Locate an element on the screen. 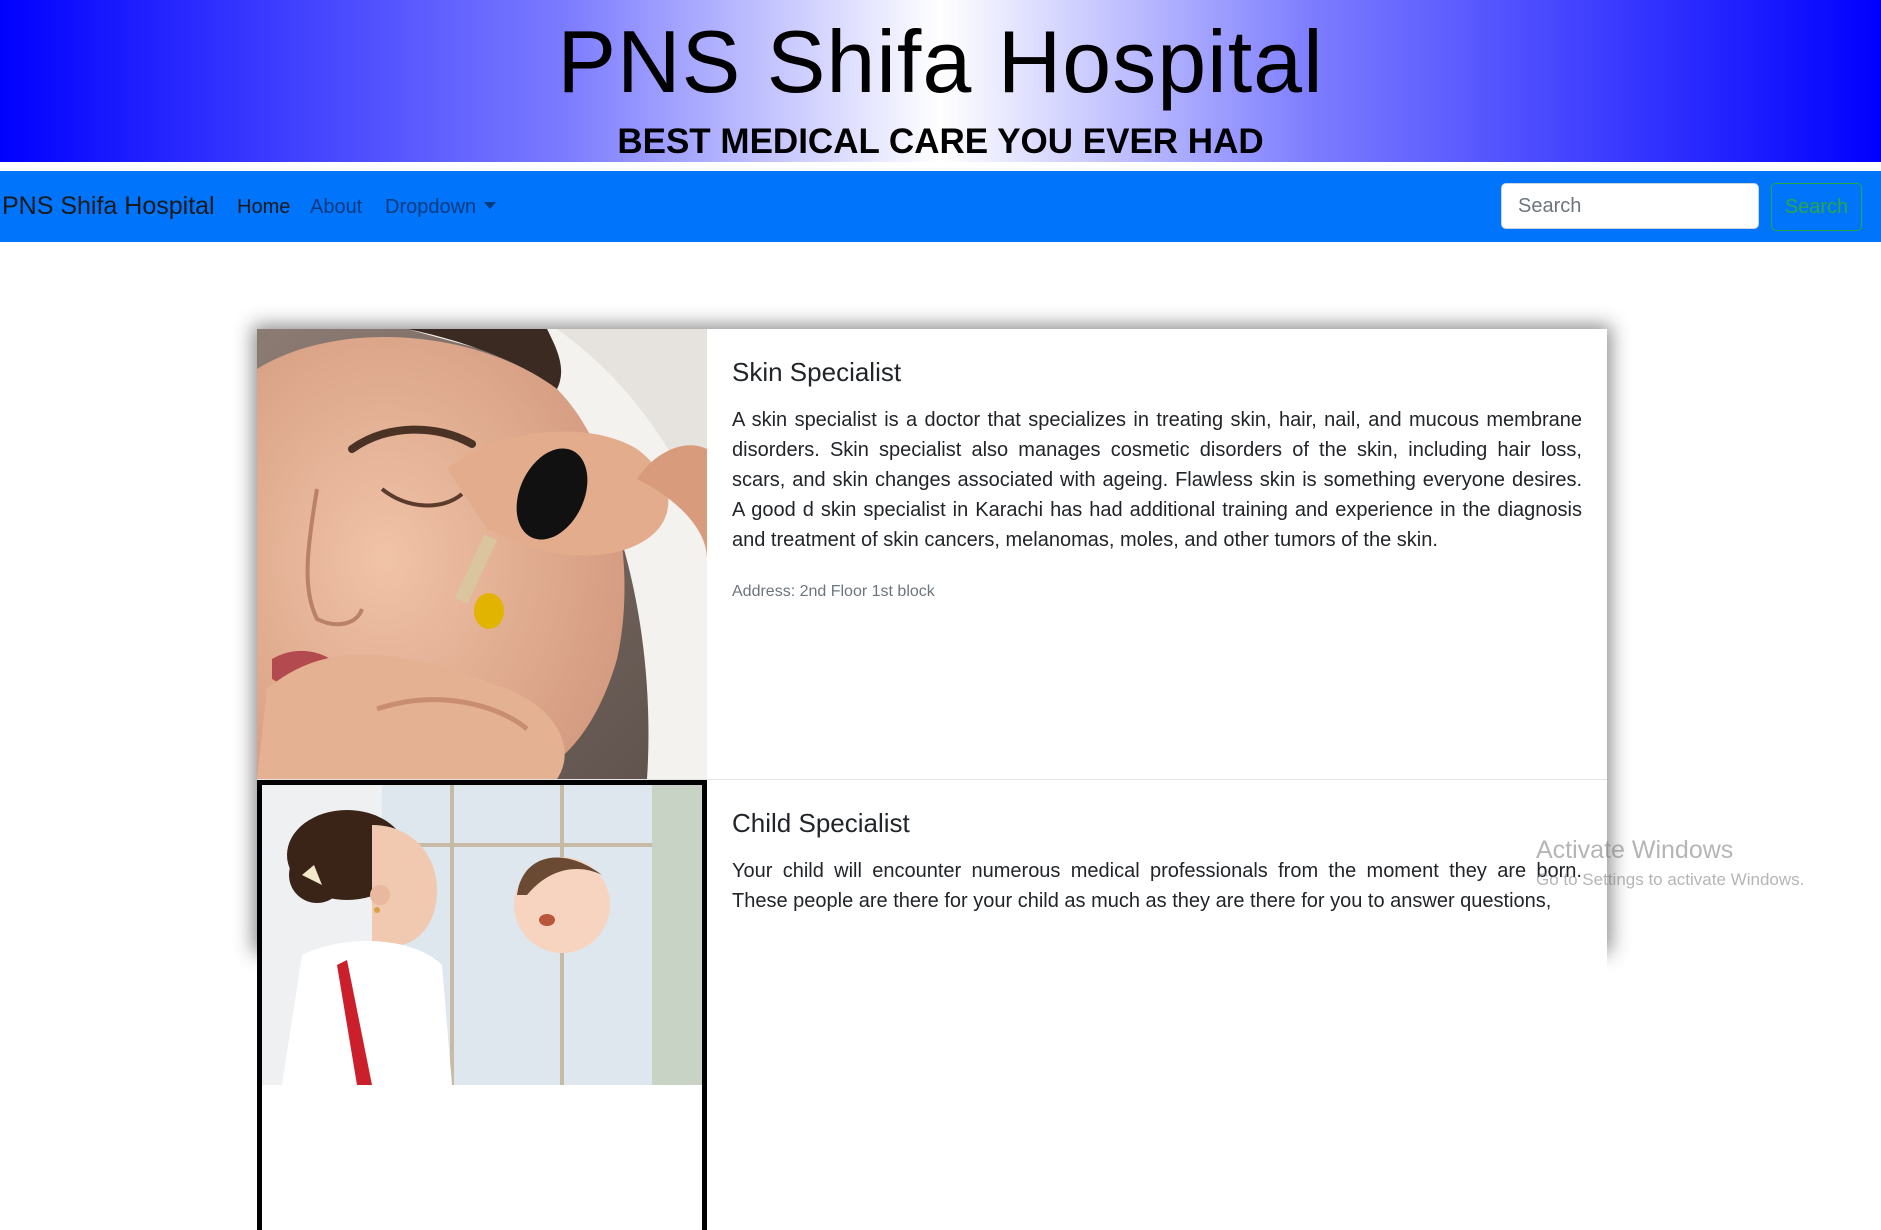  skin-specialist-image is located at coordinates (482, 554).